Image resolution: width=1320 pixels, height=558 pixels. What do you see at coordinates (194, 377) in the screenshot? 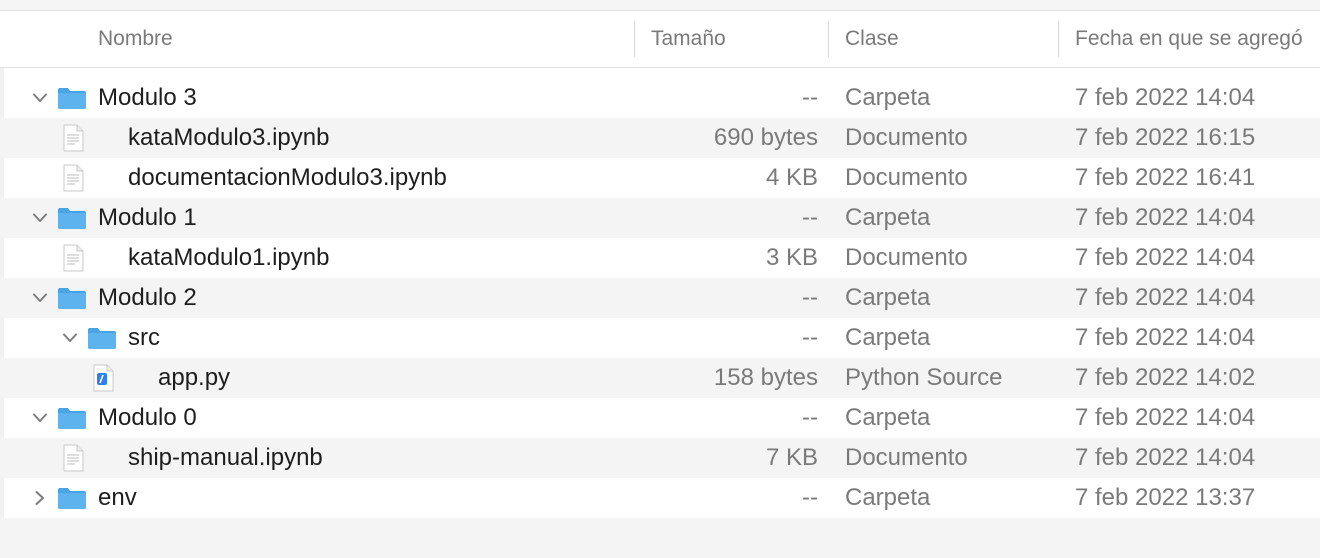
I see `file-name: app.py` at bounding box center [194, 377].